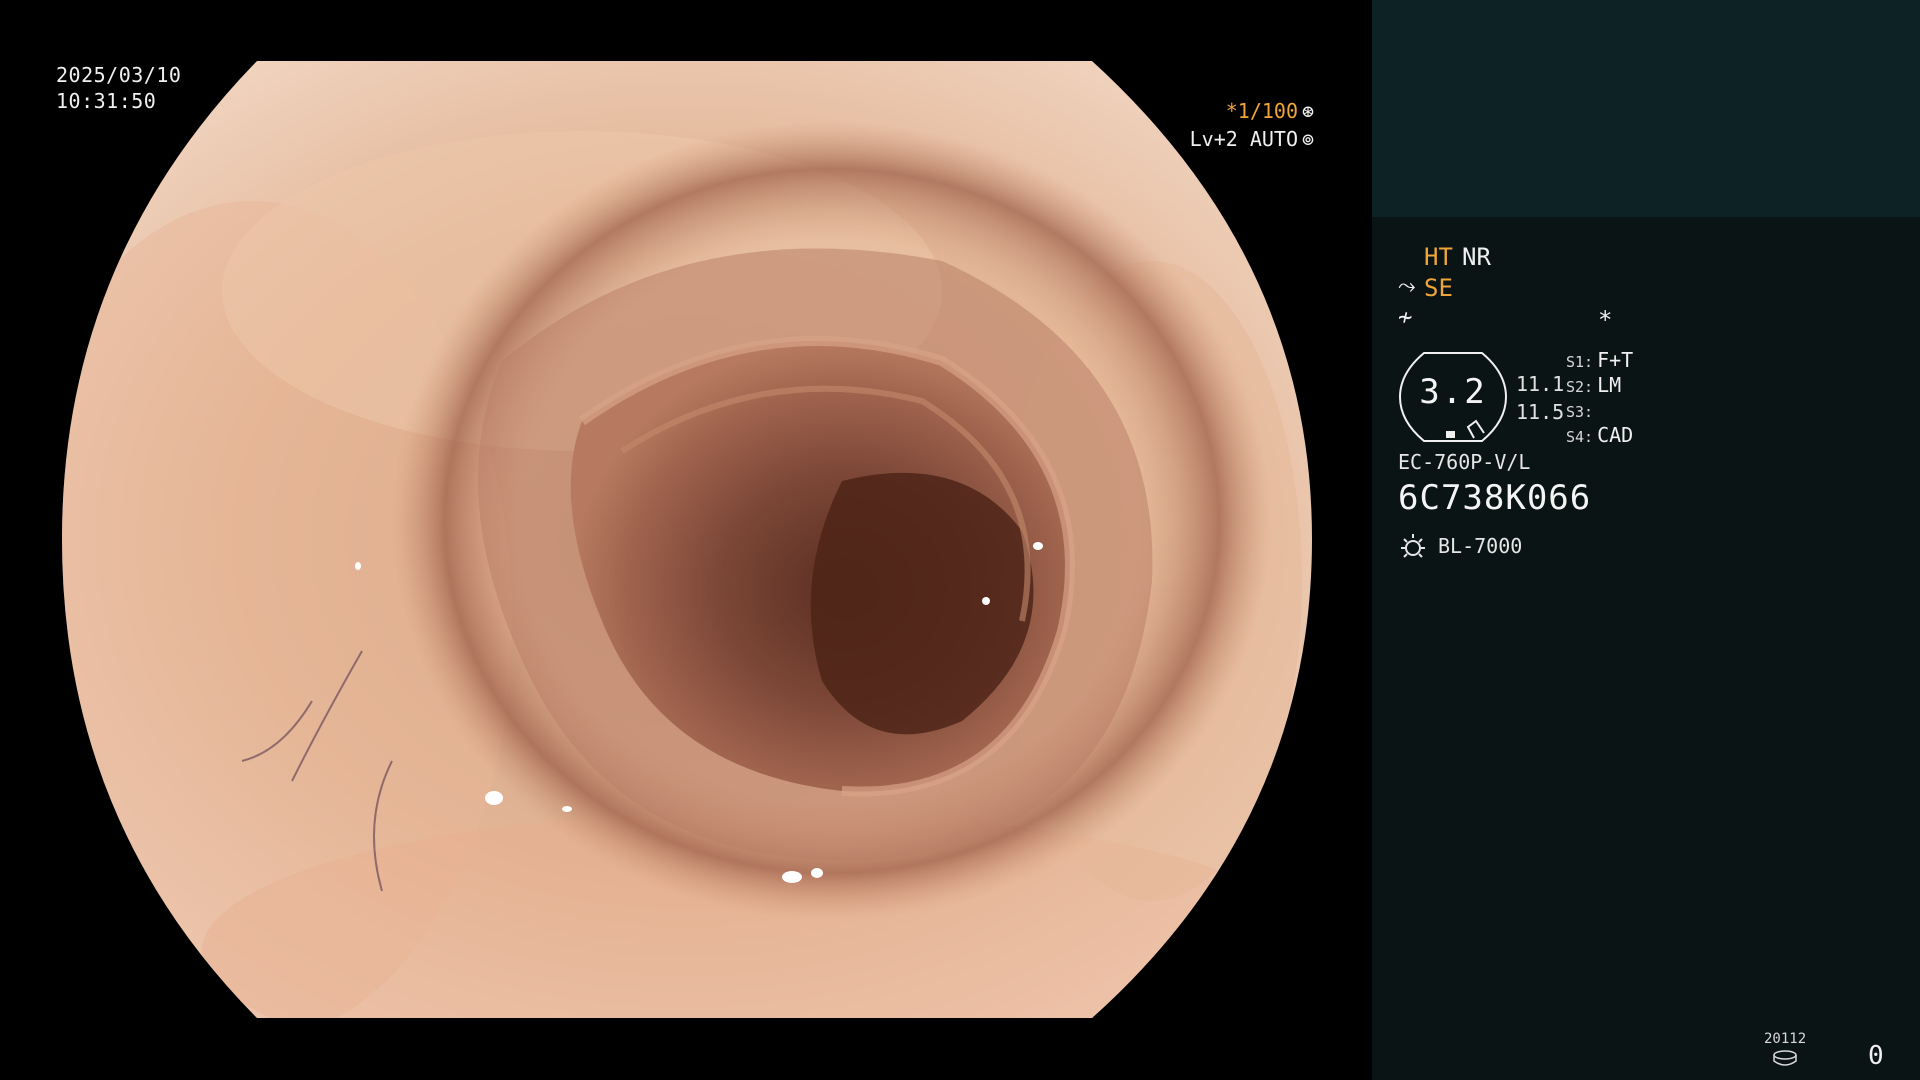  What do you see at coordinates (1580, 437) in the screenshot?
I see `switch-s4-key: S4:` at bounding box center [1580, 437].